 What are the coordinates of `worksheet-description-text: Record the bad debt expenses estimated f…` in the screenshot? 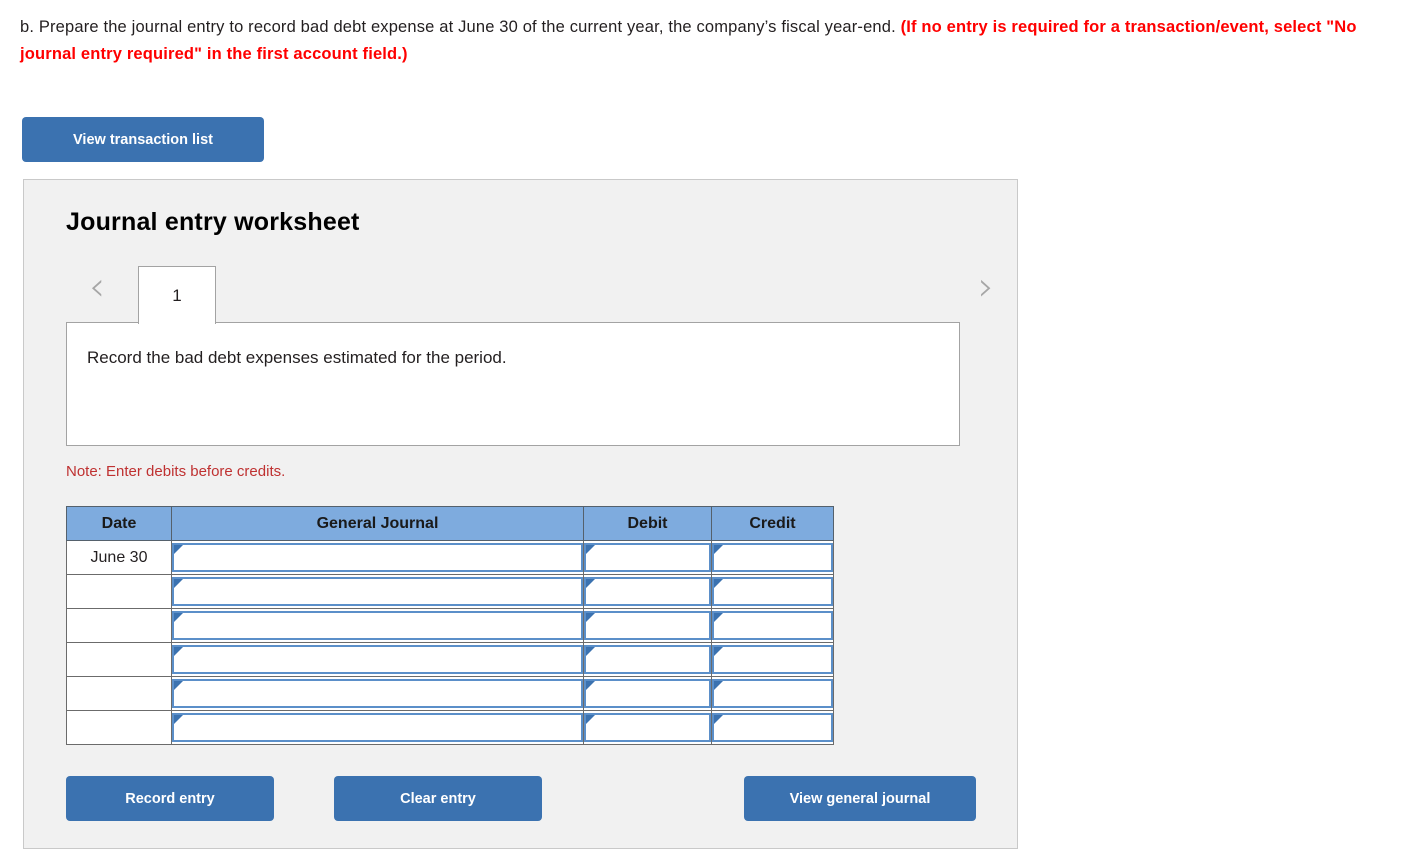 It's located at (297, 357).